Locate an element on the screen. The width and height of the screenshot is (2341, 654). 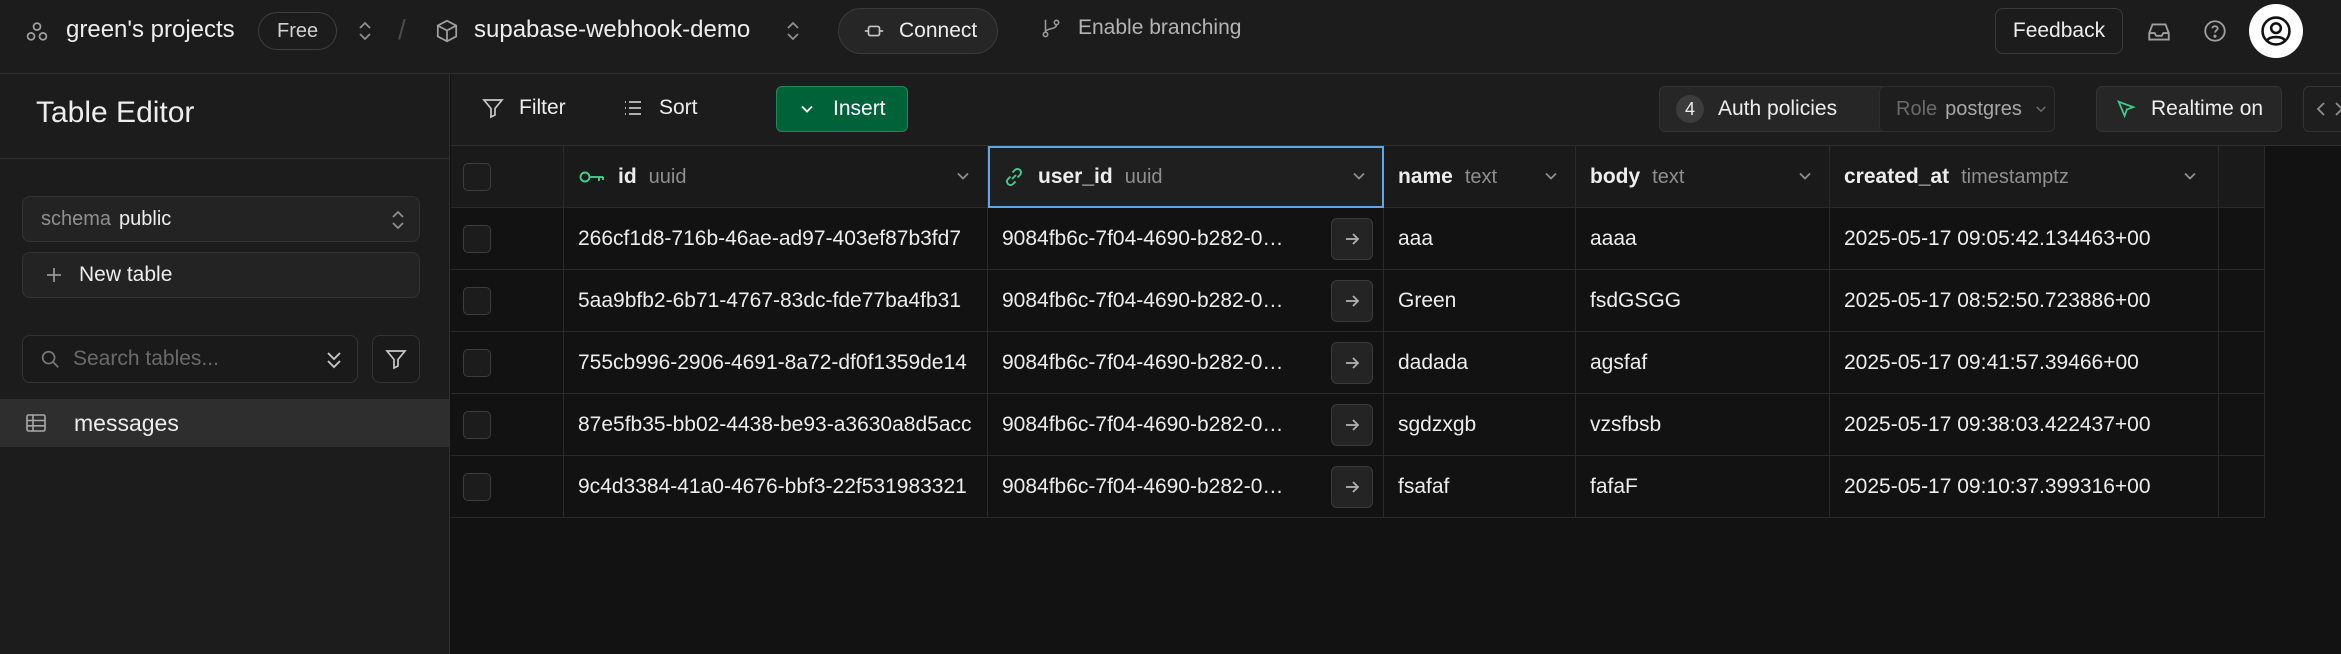
column-header-name: name text is located at coordinates (1480, 177).